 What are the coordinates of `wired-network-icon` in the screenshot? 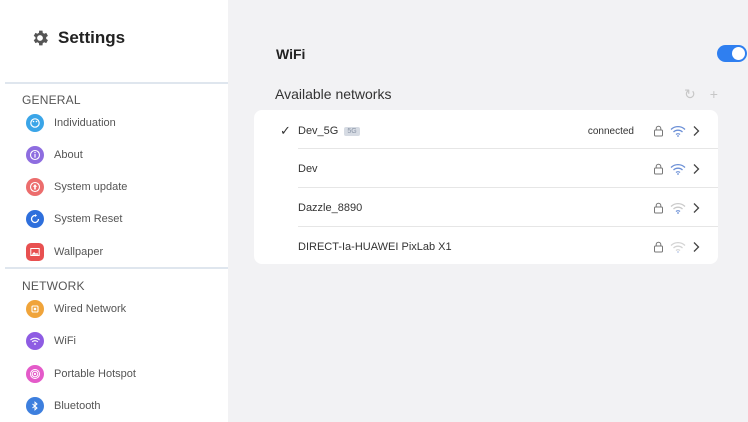 It's located at (35, 309).